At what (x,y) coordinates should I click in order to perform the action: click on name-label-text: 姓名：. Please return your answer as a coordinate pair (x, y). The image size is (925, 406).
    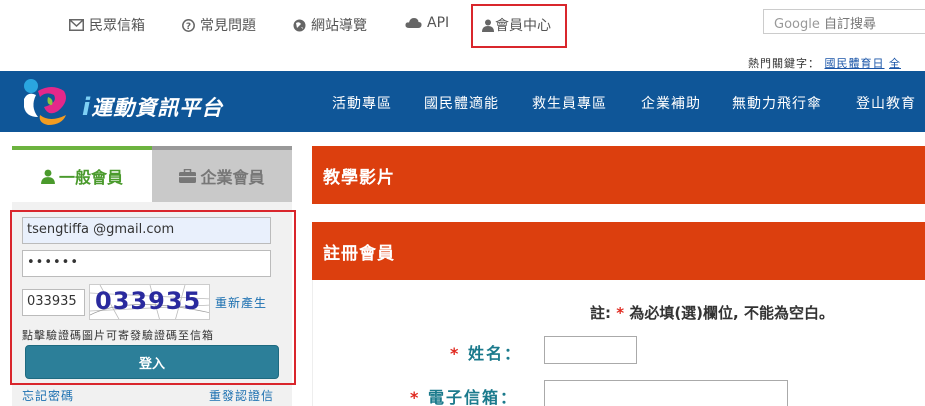
    Looking at the image, I should click on (494, 353).